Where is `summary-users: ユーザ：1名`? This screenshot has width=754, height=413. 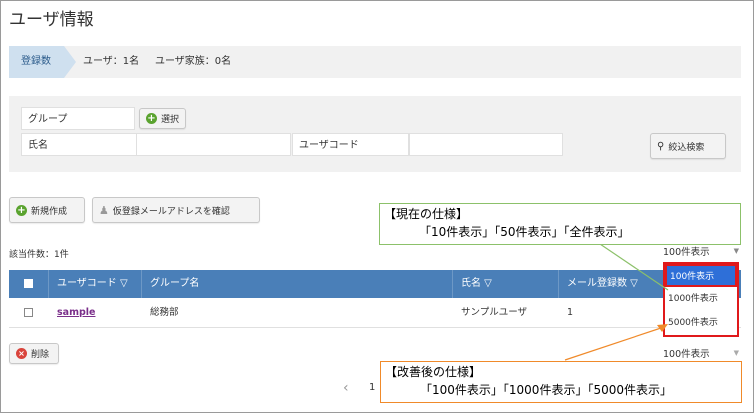
summary-users: ユーザ：1名 is located at coordinates (111, 61).